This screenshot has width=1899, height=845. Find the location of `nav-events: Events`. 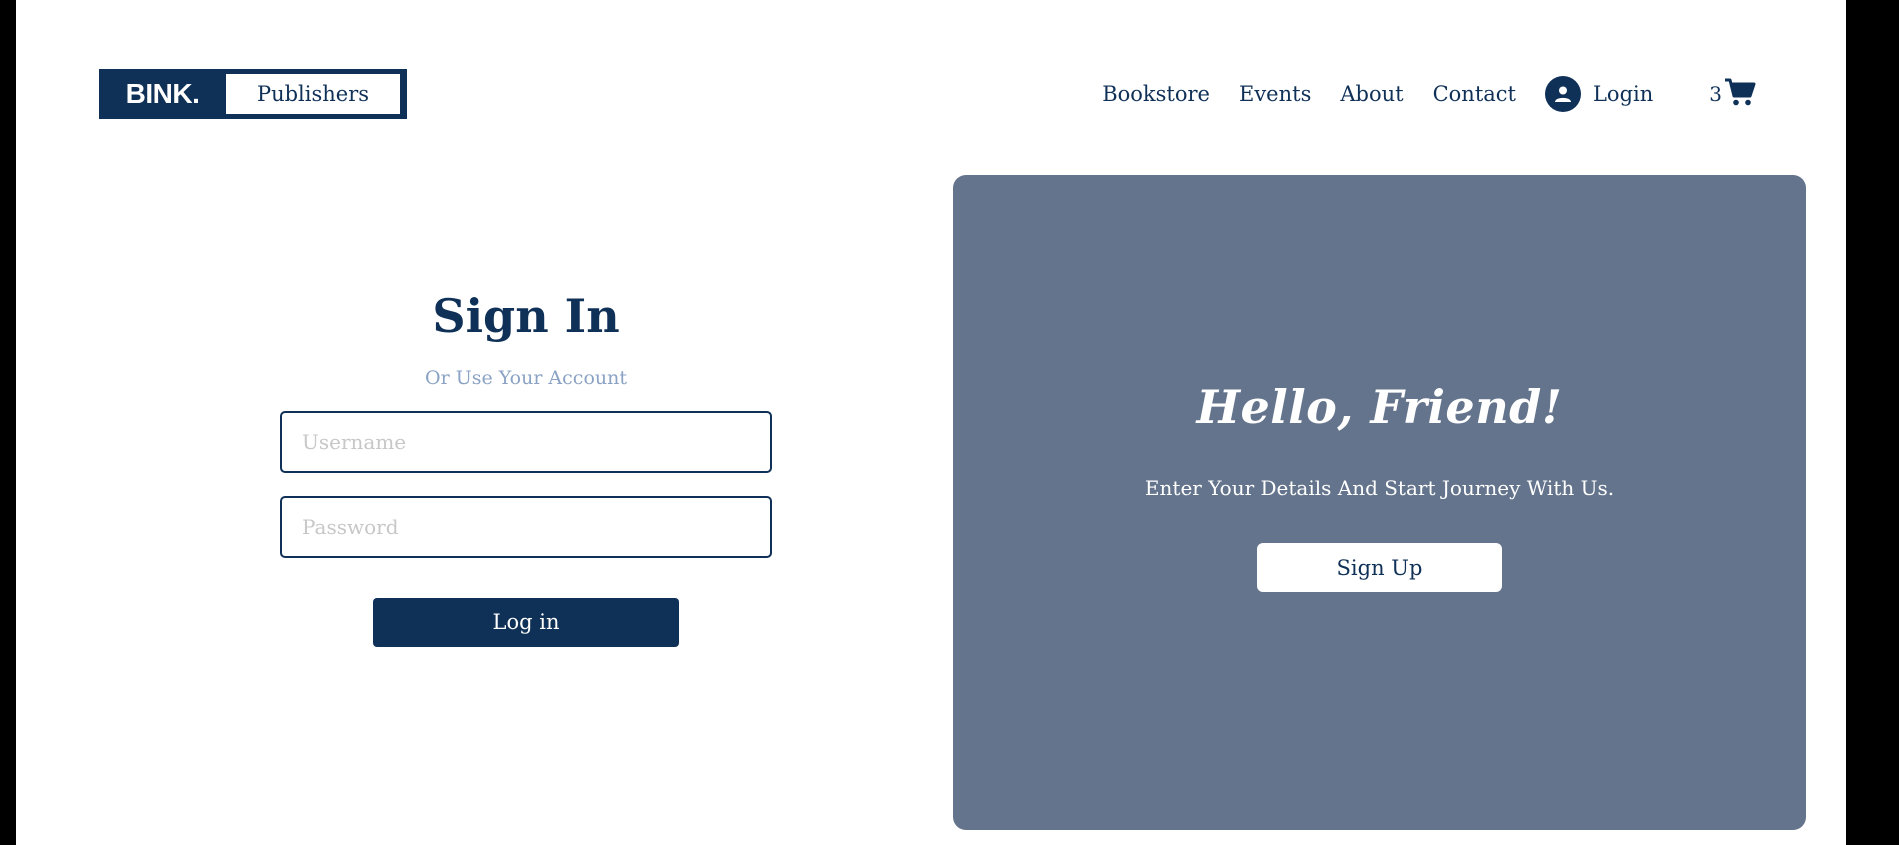

nav-events: Events is located at coordinates (1275, 94).